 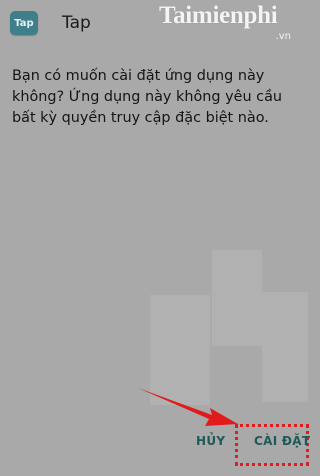 I want to click on app-icon-label: Tap, so click(x=24, y=23).